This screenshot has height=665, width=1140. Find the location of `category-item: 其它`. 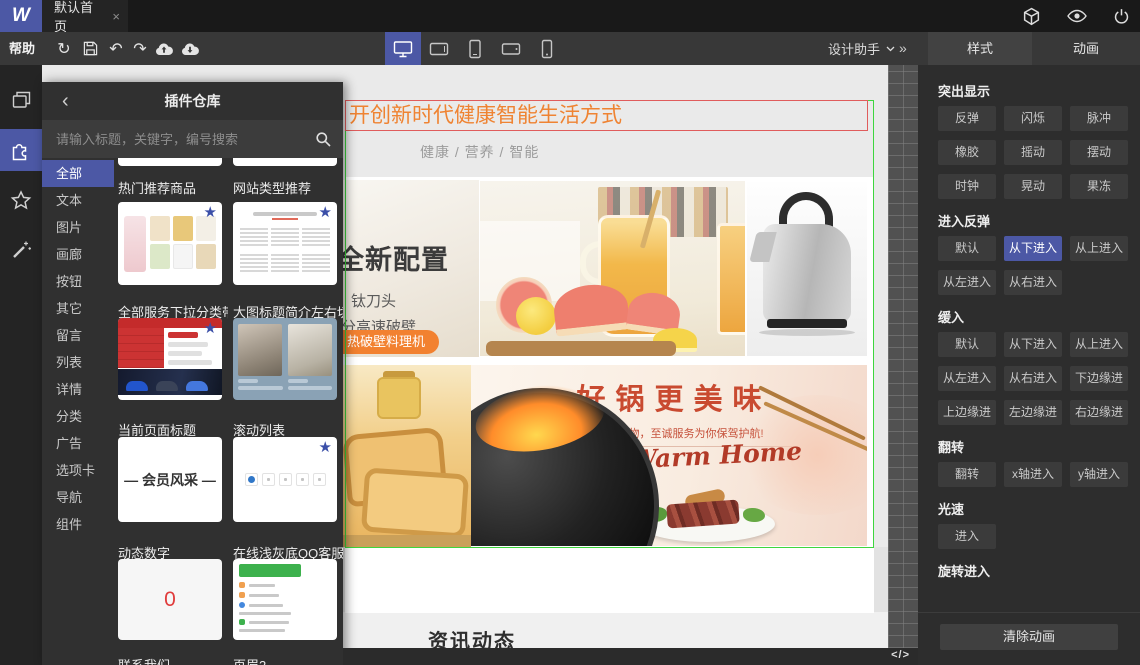

category-item: 其它 is located at coordinates (78, 308).